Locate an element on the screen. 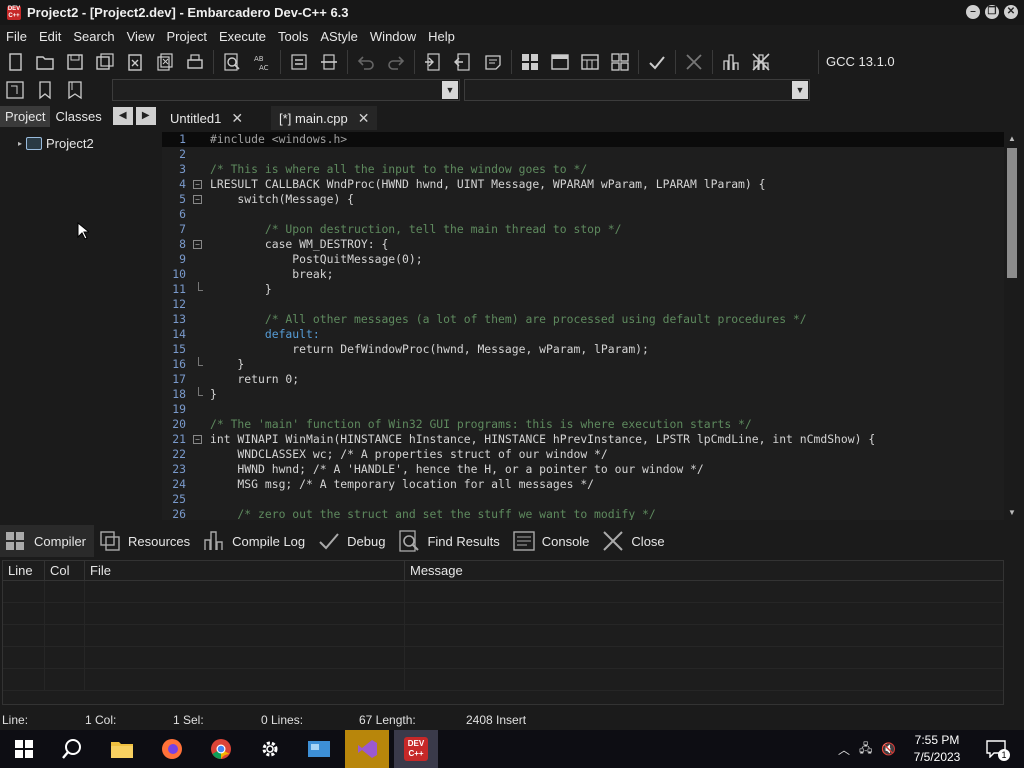 Image resolution: width=1024 pixels, height=768 pixels. devcpp-icon: DEV C++ is located at coordinates (416, 749).